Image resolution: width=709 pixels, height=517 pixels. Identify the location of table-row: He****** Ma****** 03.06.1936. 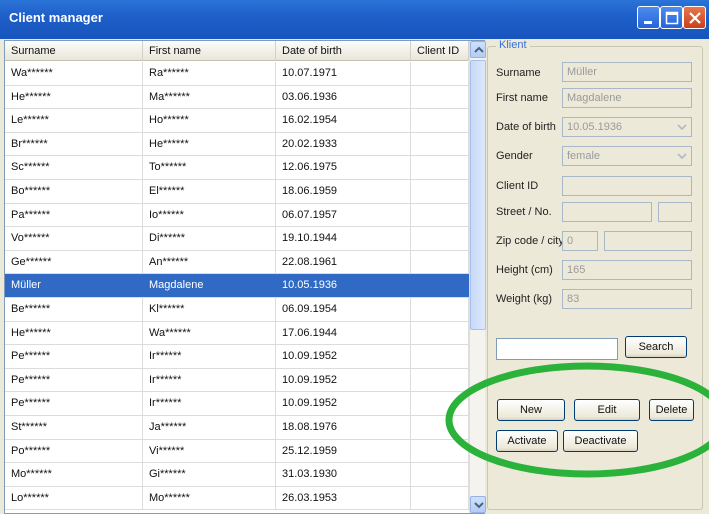
(237, 97).